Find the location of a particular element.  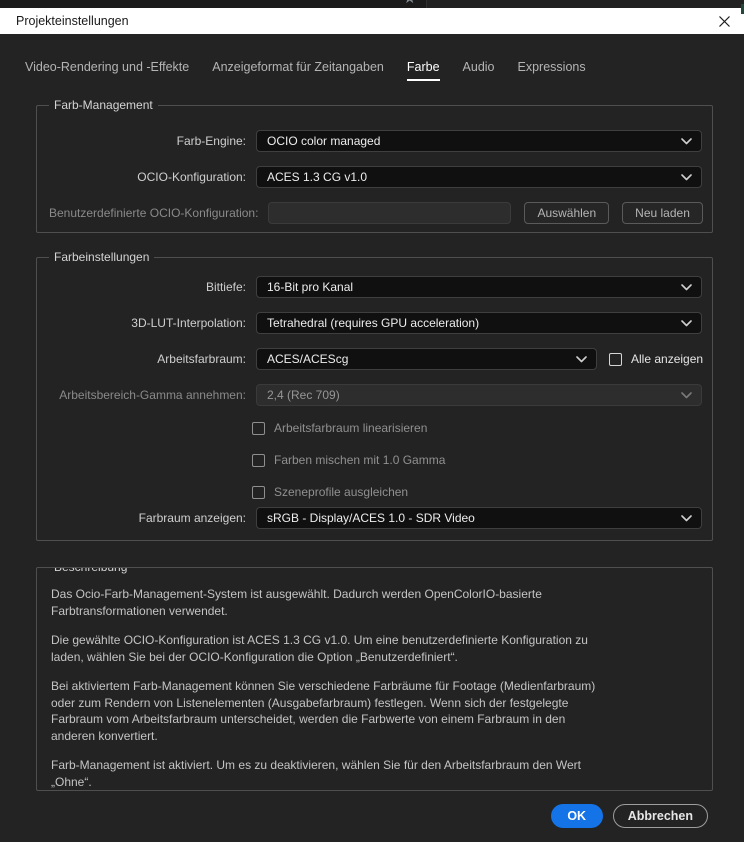

close-icon is located at coordinates (724, 21).